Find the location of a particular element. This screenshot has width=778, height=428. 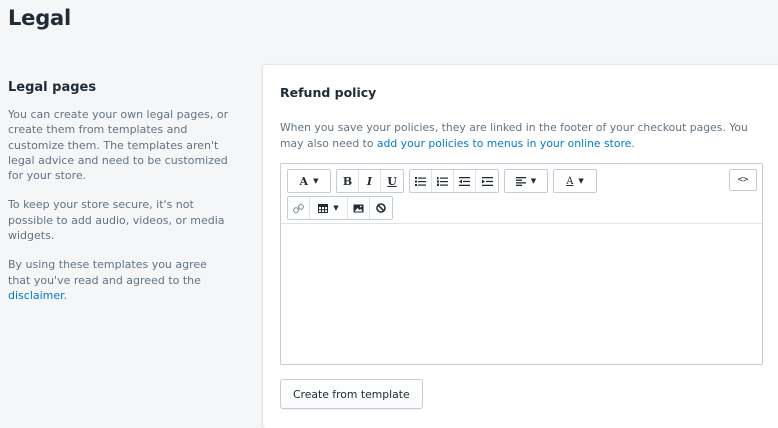

disclaimer-period: . is located at coordinates (65, 295).